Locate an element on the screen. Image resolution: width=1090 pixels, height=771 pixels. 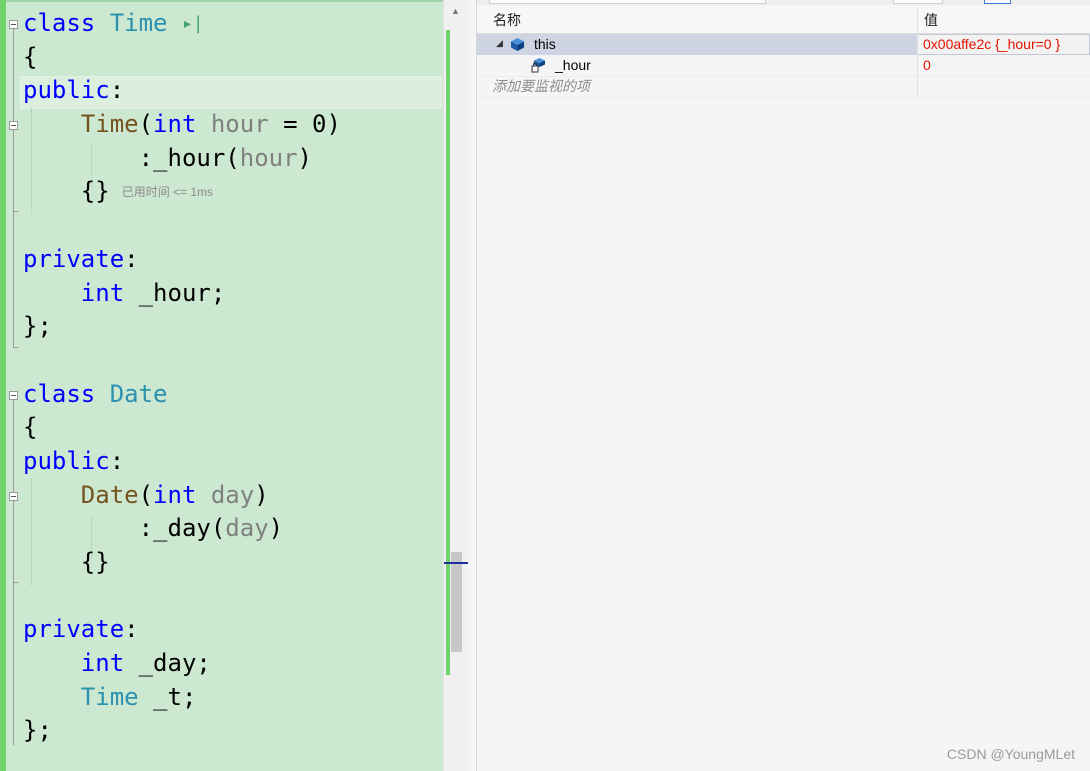
column-header-name: 名称 is located at coordinates (507, 20).